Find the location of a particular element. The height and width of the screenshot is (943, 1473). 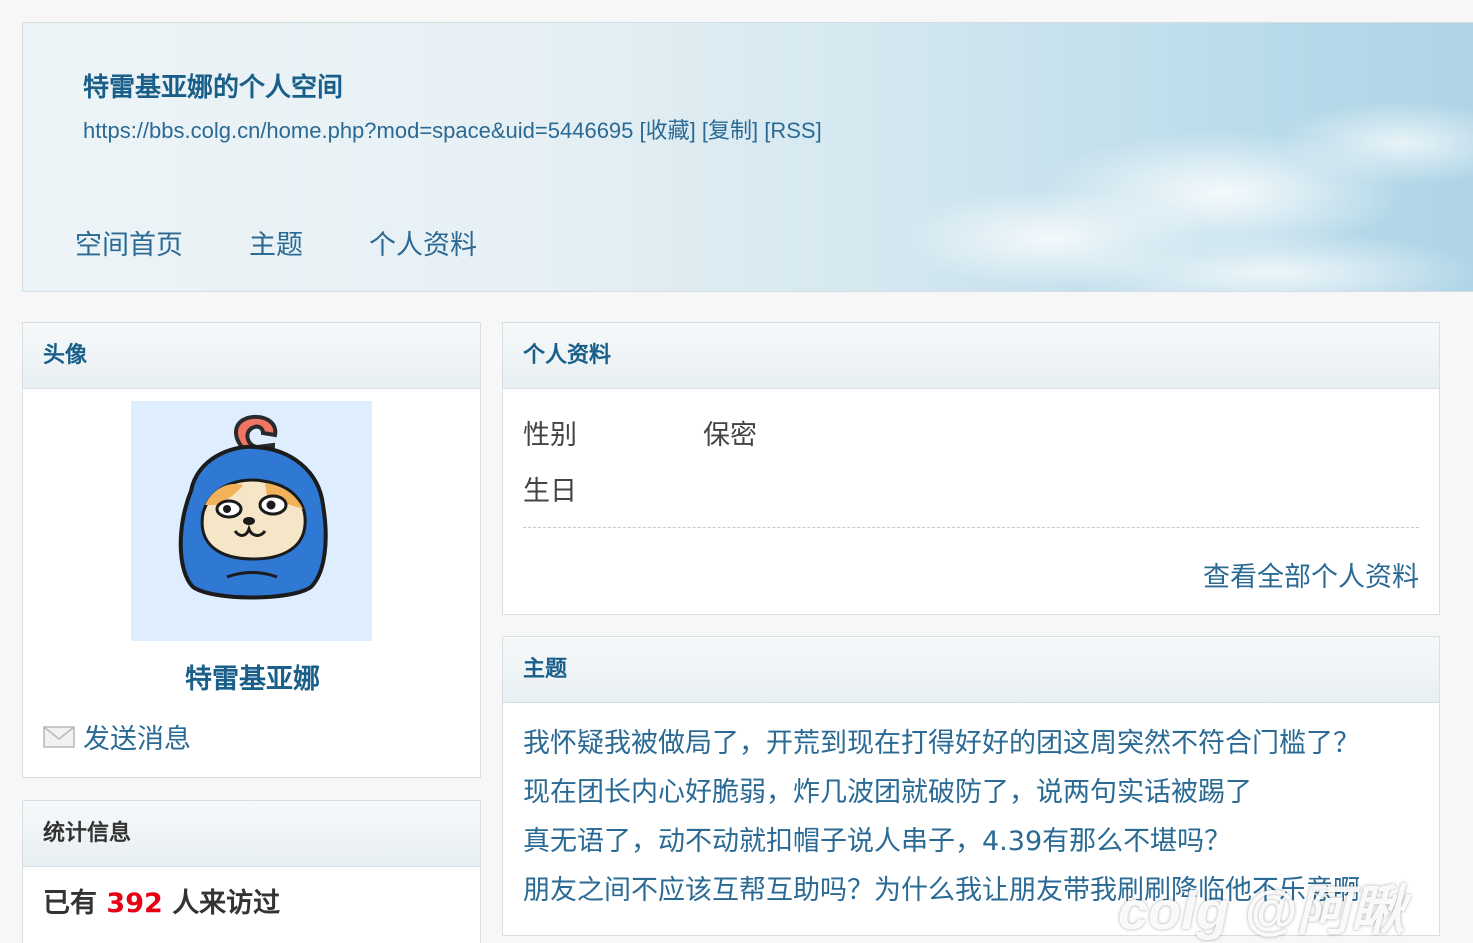

profile-panel-heading: 个人资料 is located at coordinates (971, 356).